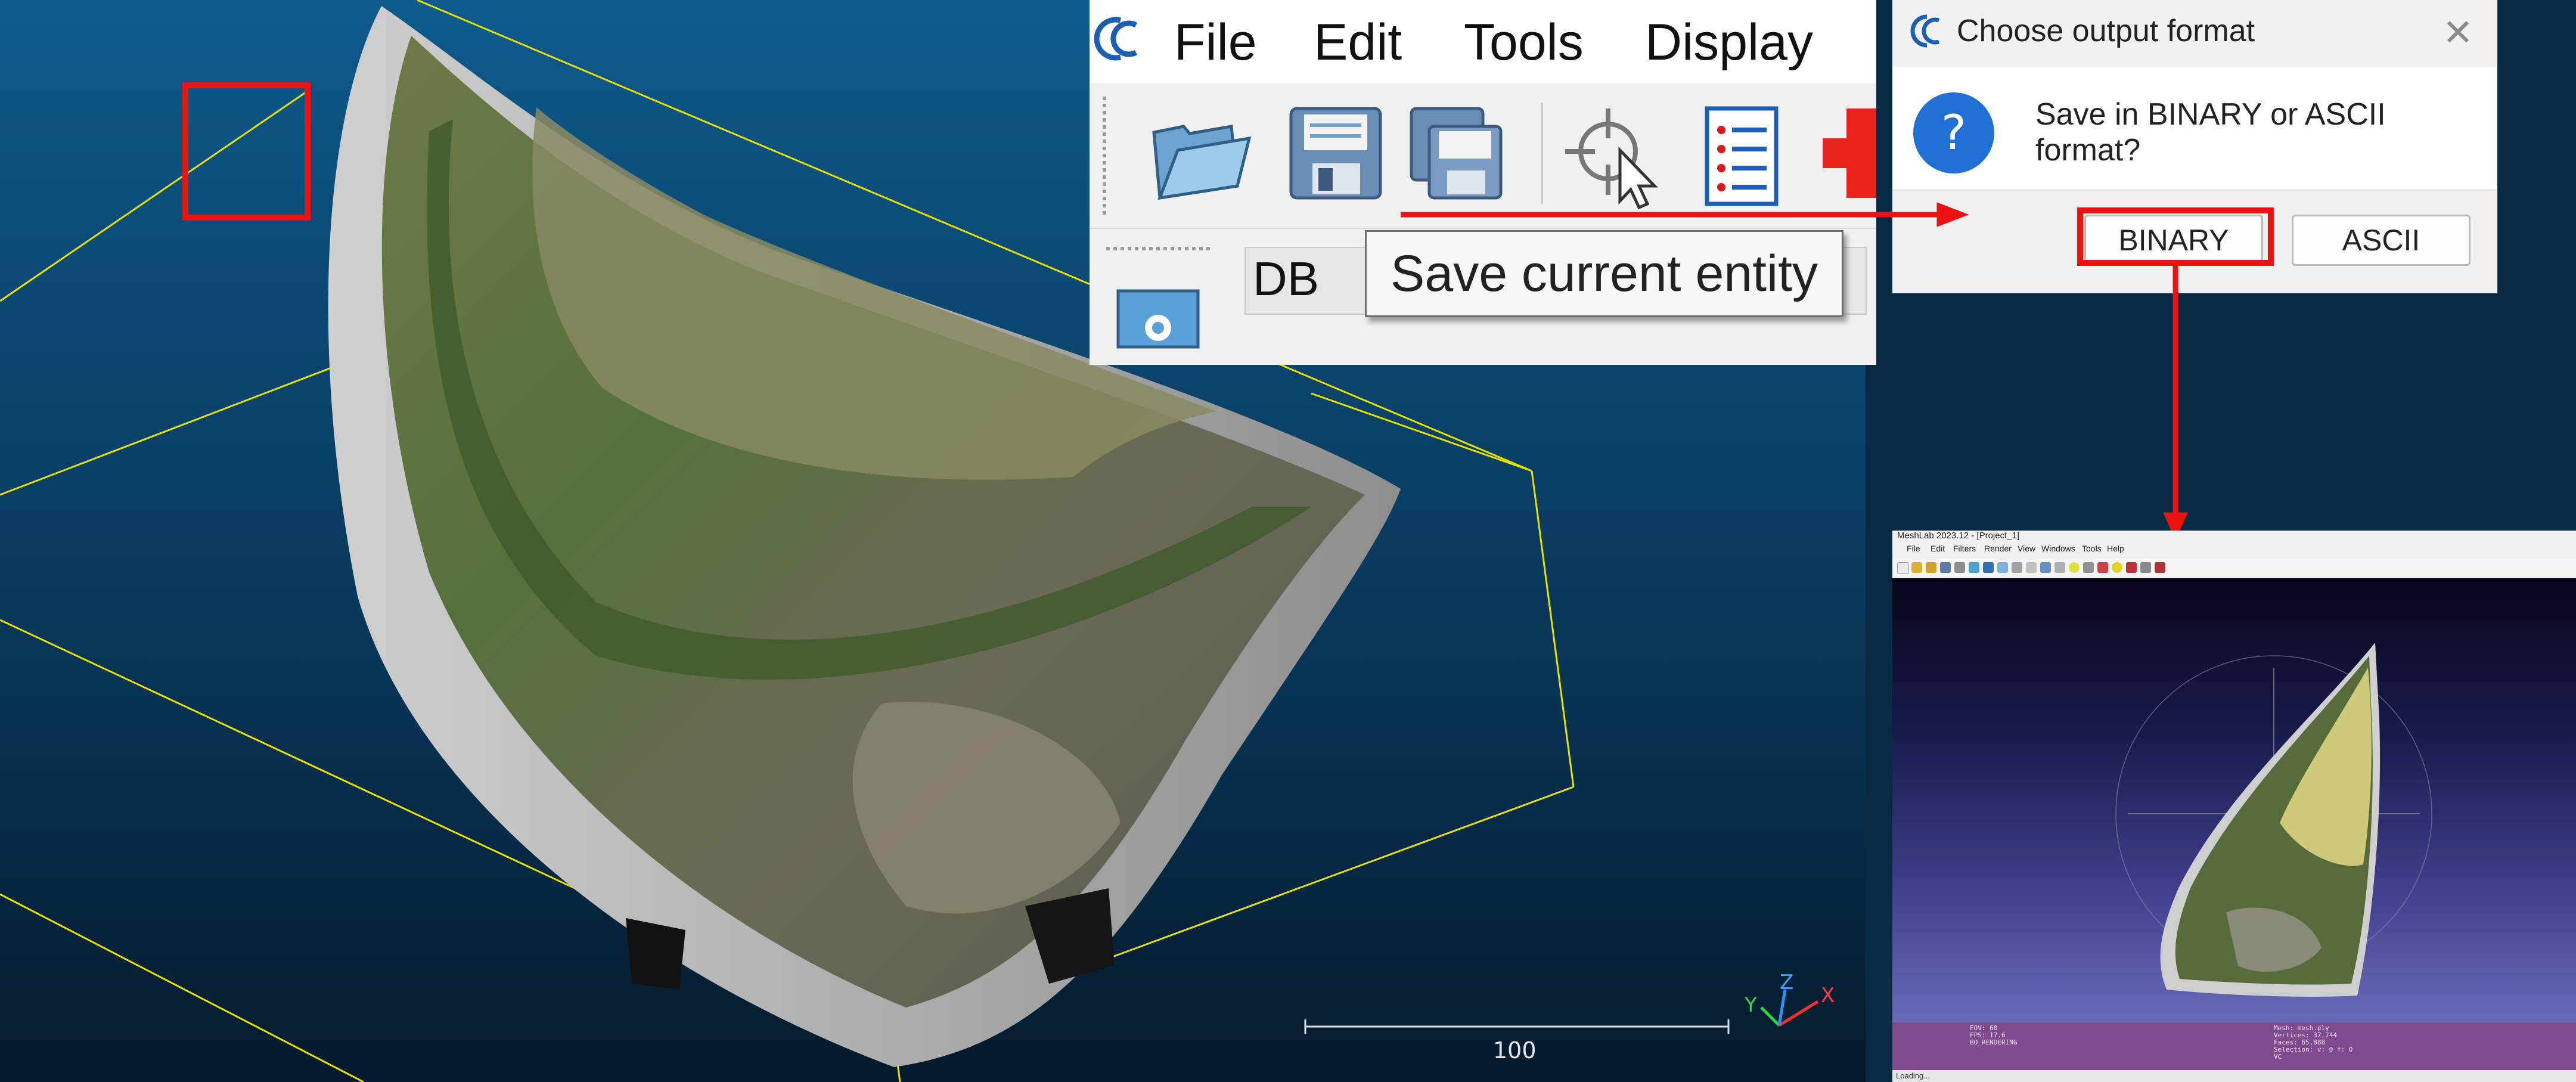 The width and height of the screenshot is (2576, 1082). I want to click on arrow-binary-to-meshlab, so click(2175, 403).